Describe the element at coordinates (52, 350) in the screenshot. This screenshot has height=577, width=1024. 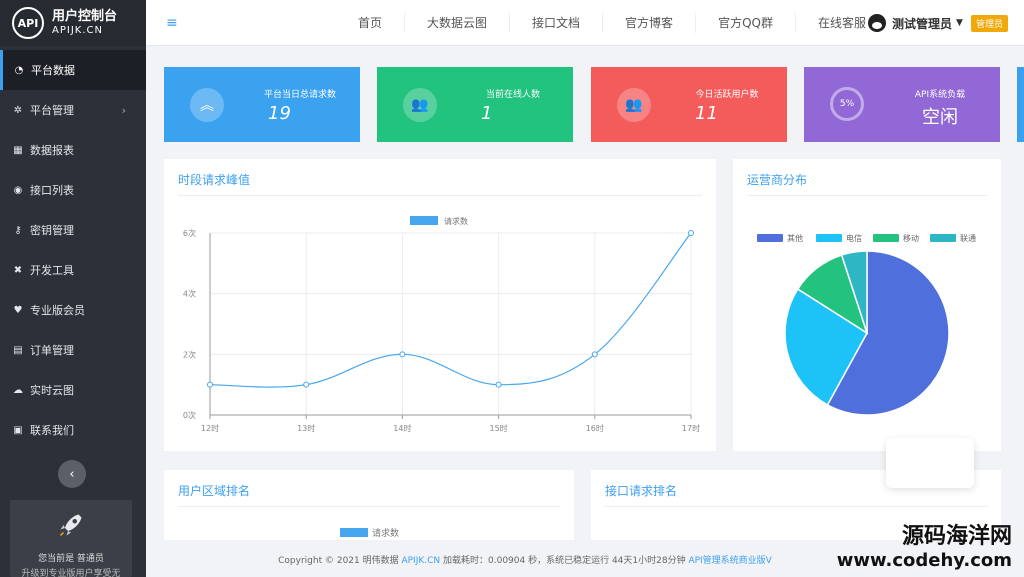
I see `sidebar-item-label: 订单管理` at that location.